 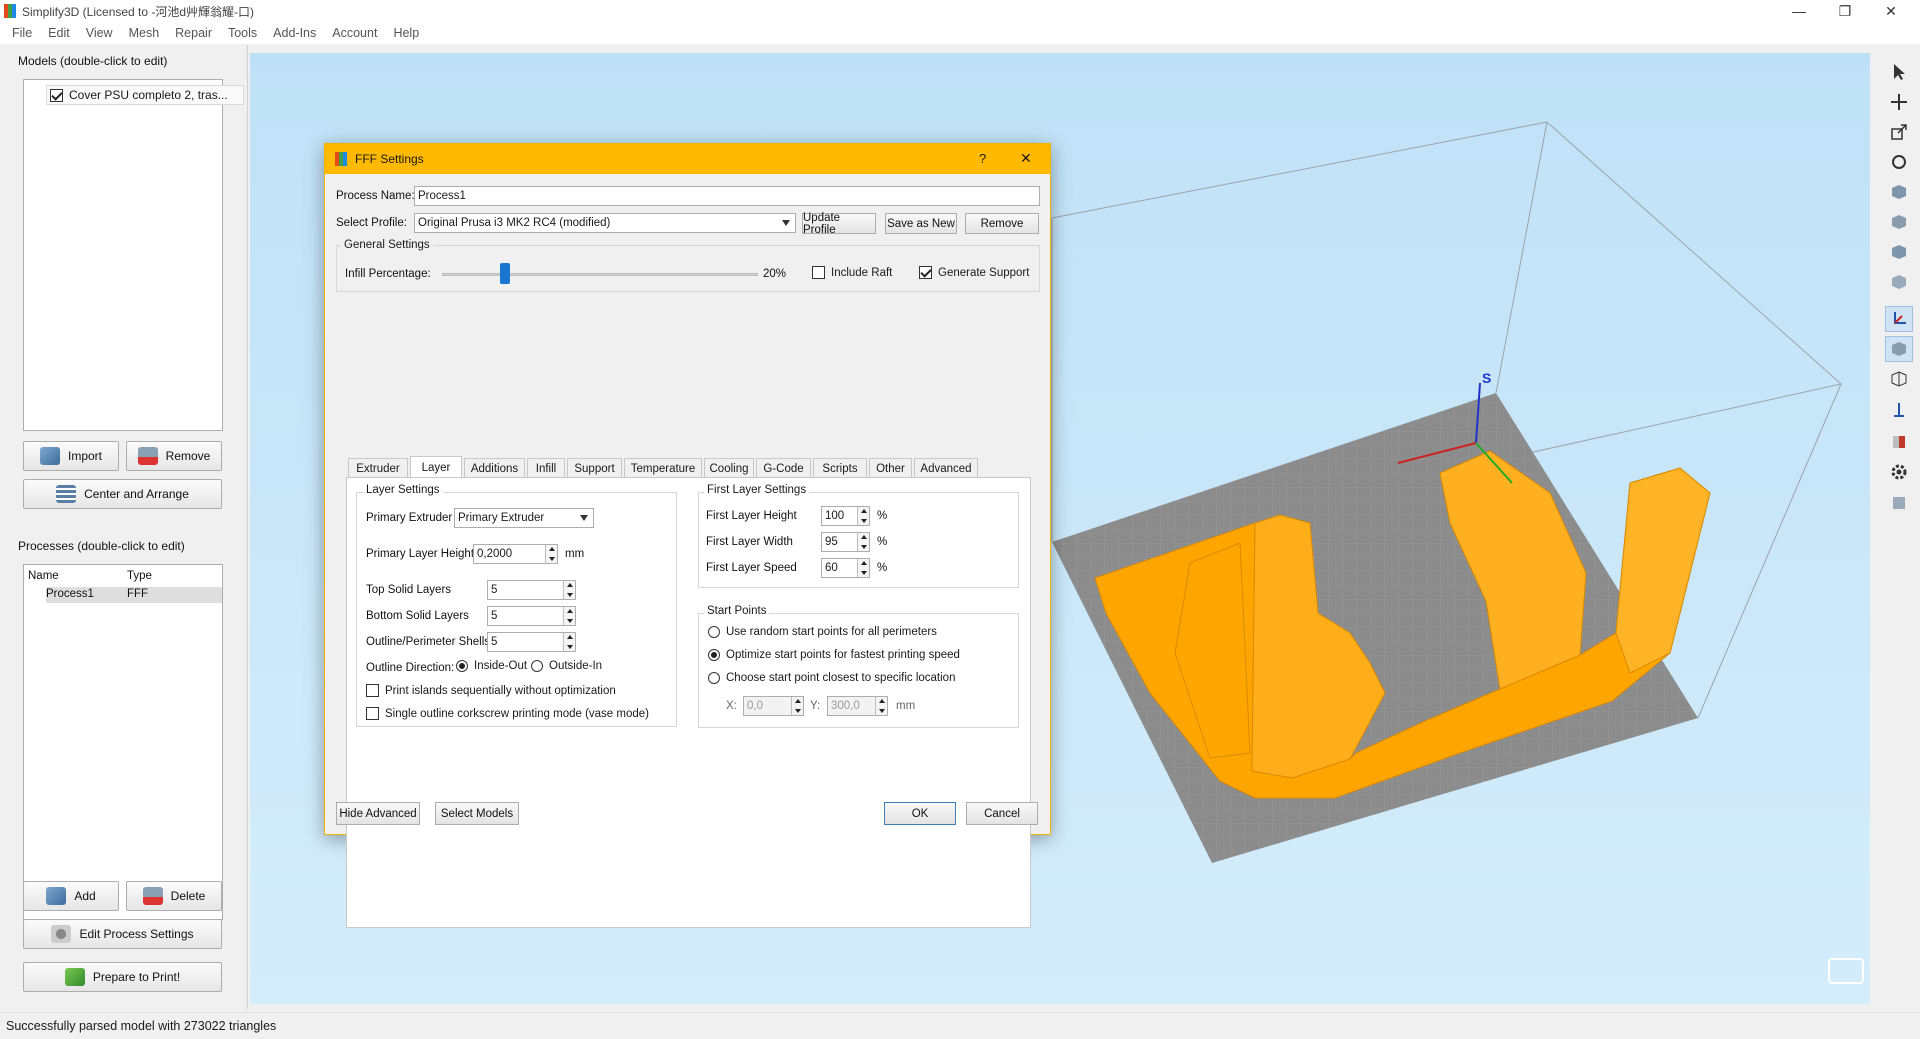 What do you see at coordinates (462, 666) in the screenshot?
I see `inside-out-radio` at bounding box center [462, 666].